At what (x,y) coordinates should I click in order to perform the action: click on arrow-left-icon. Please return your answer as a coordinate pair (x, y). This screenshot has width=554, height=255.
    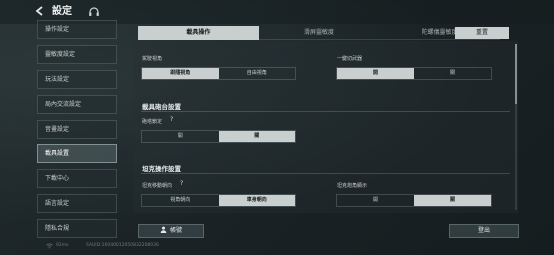
    Looking at the image, I should click on (39, 11).